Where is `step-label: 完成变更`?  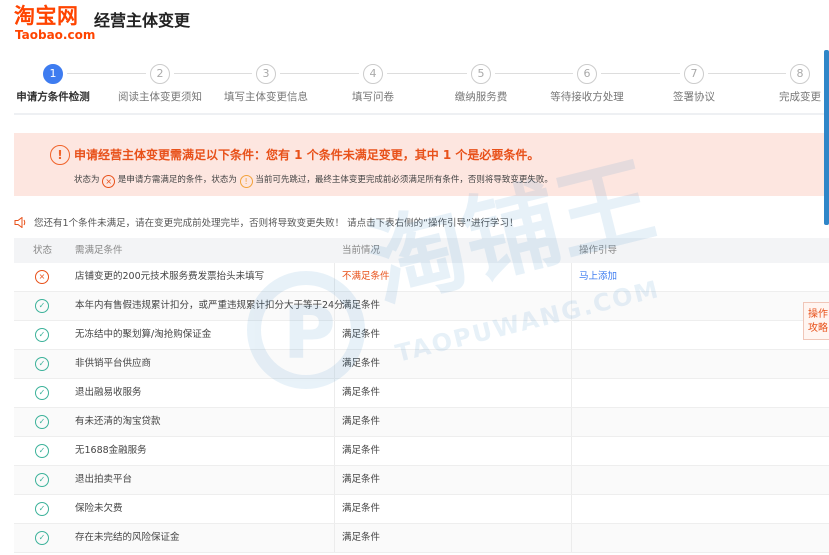
step-label: 完成变更 is located at coordinates (800, 97).